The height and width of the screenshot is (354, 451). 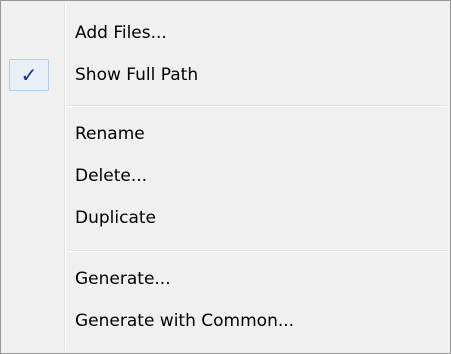 I want to click on menu-item-duplicate: Duplicate, so click(x=225, y=218).